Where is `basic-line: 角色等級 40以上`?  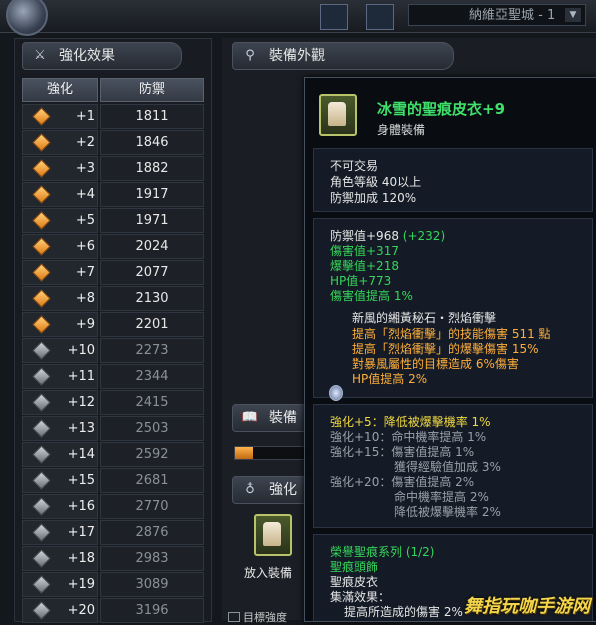 basic-line: 角色等級 40以上 is located at coordinates (376, 182).